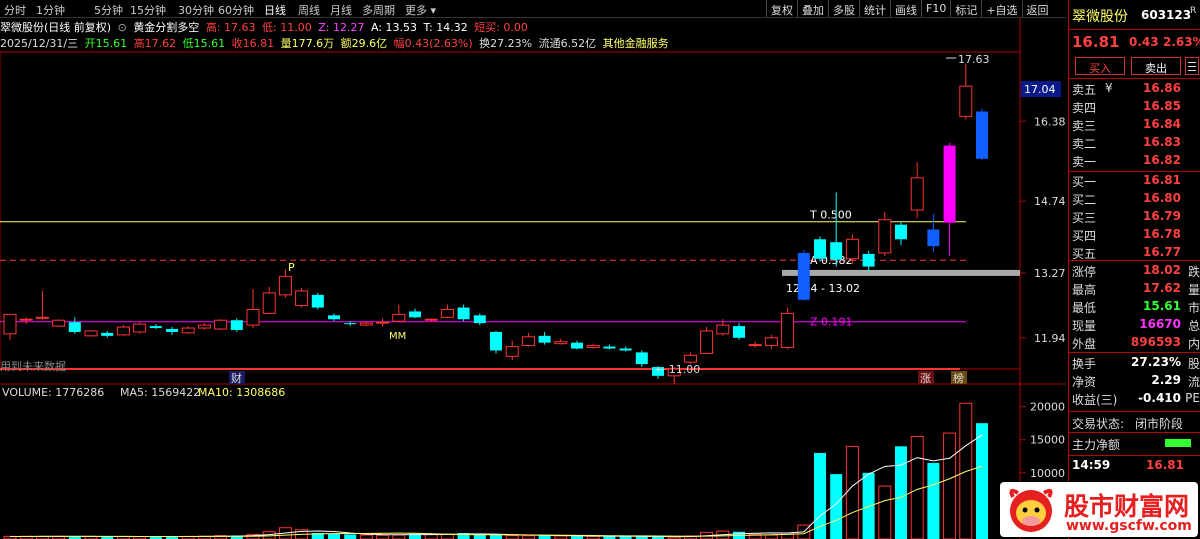  Describe the element at coordinates (636, 43) in the screenshot. I see `info-industry: 其他金融服务` at that location.